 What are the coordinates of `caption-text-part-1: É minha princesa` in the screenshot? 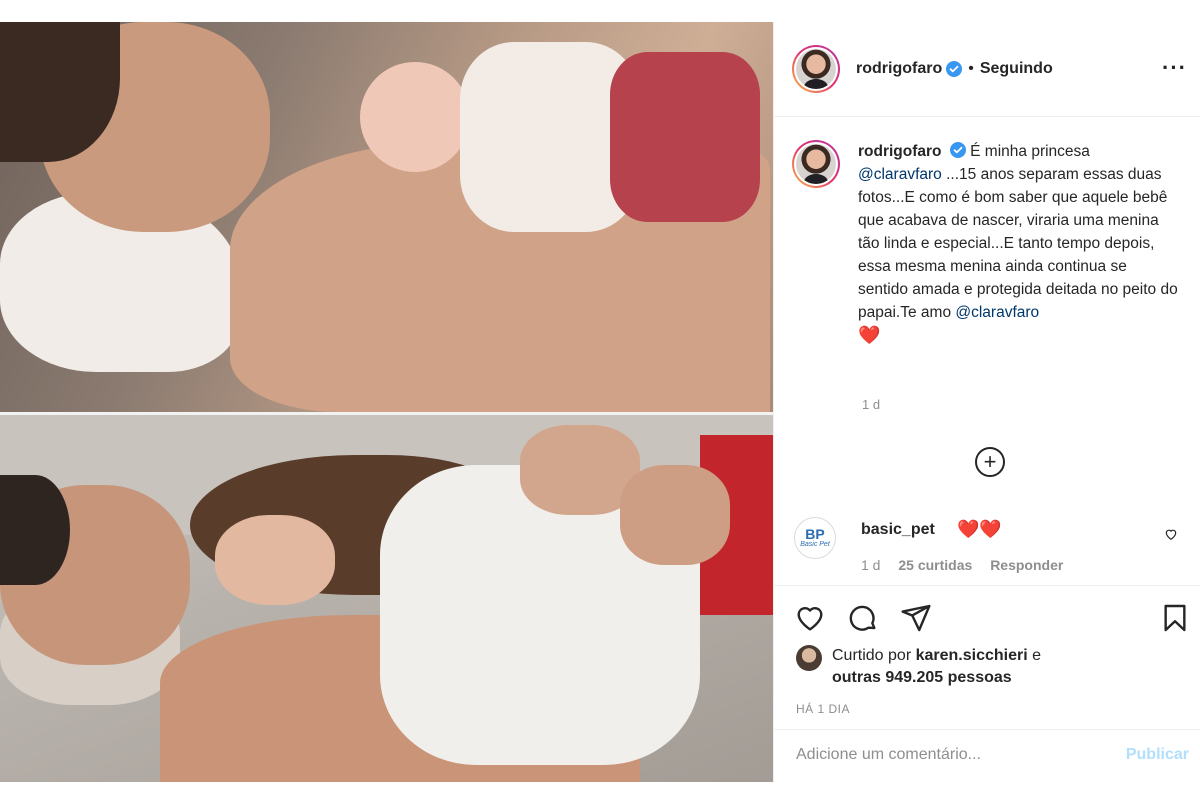 It's located at (1030, 151).